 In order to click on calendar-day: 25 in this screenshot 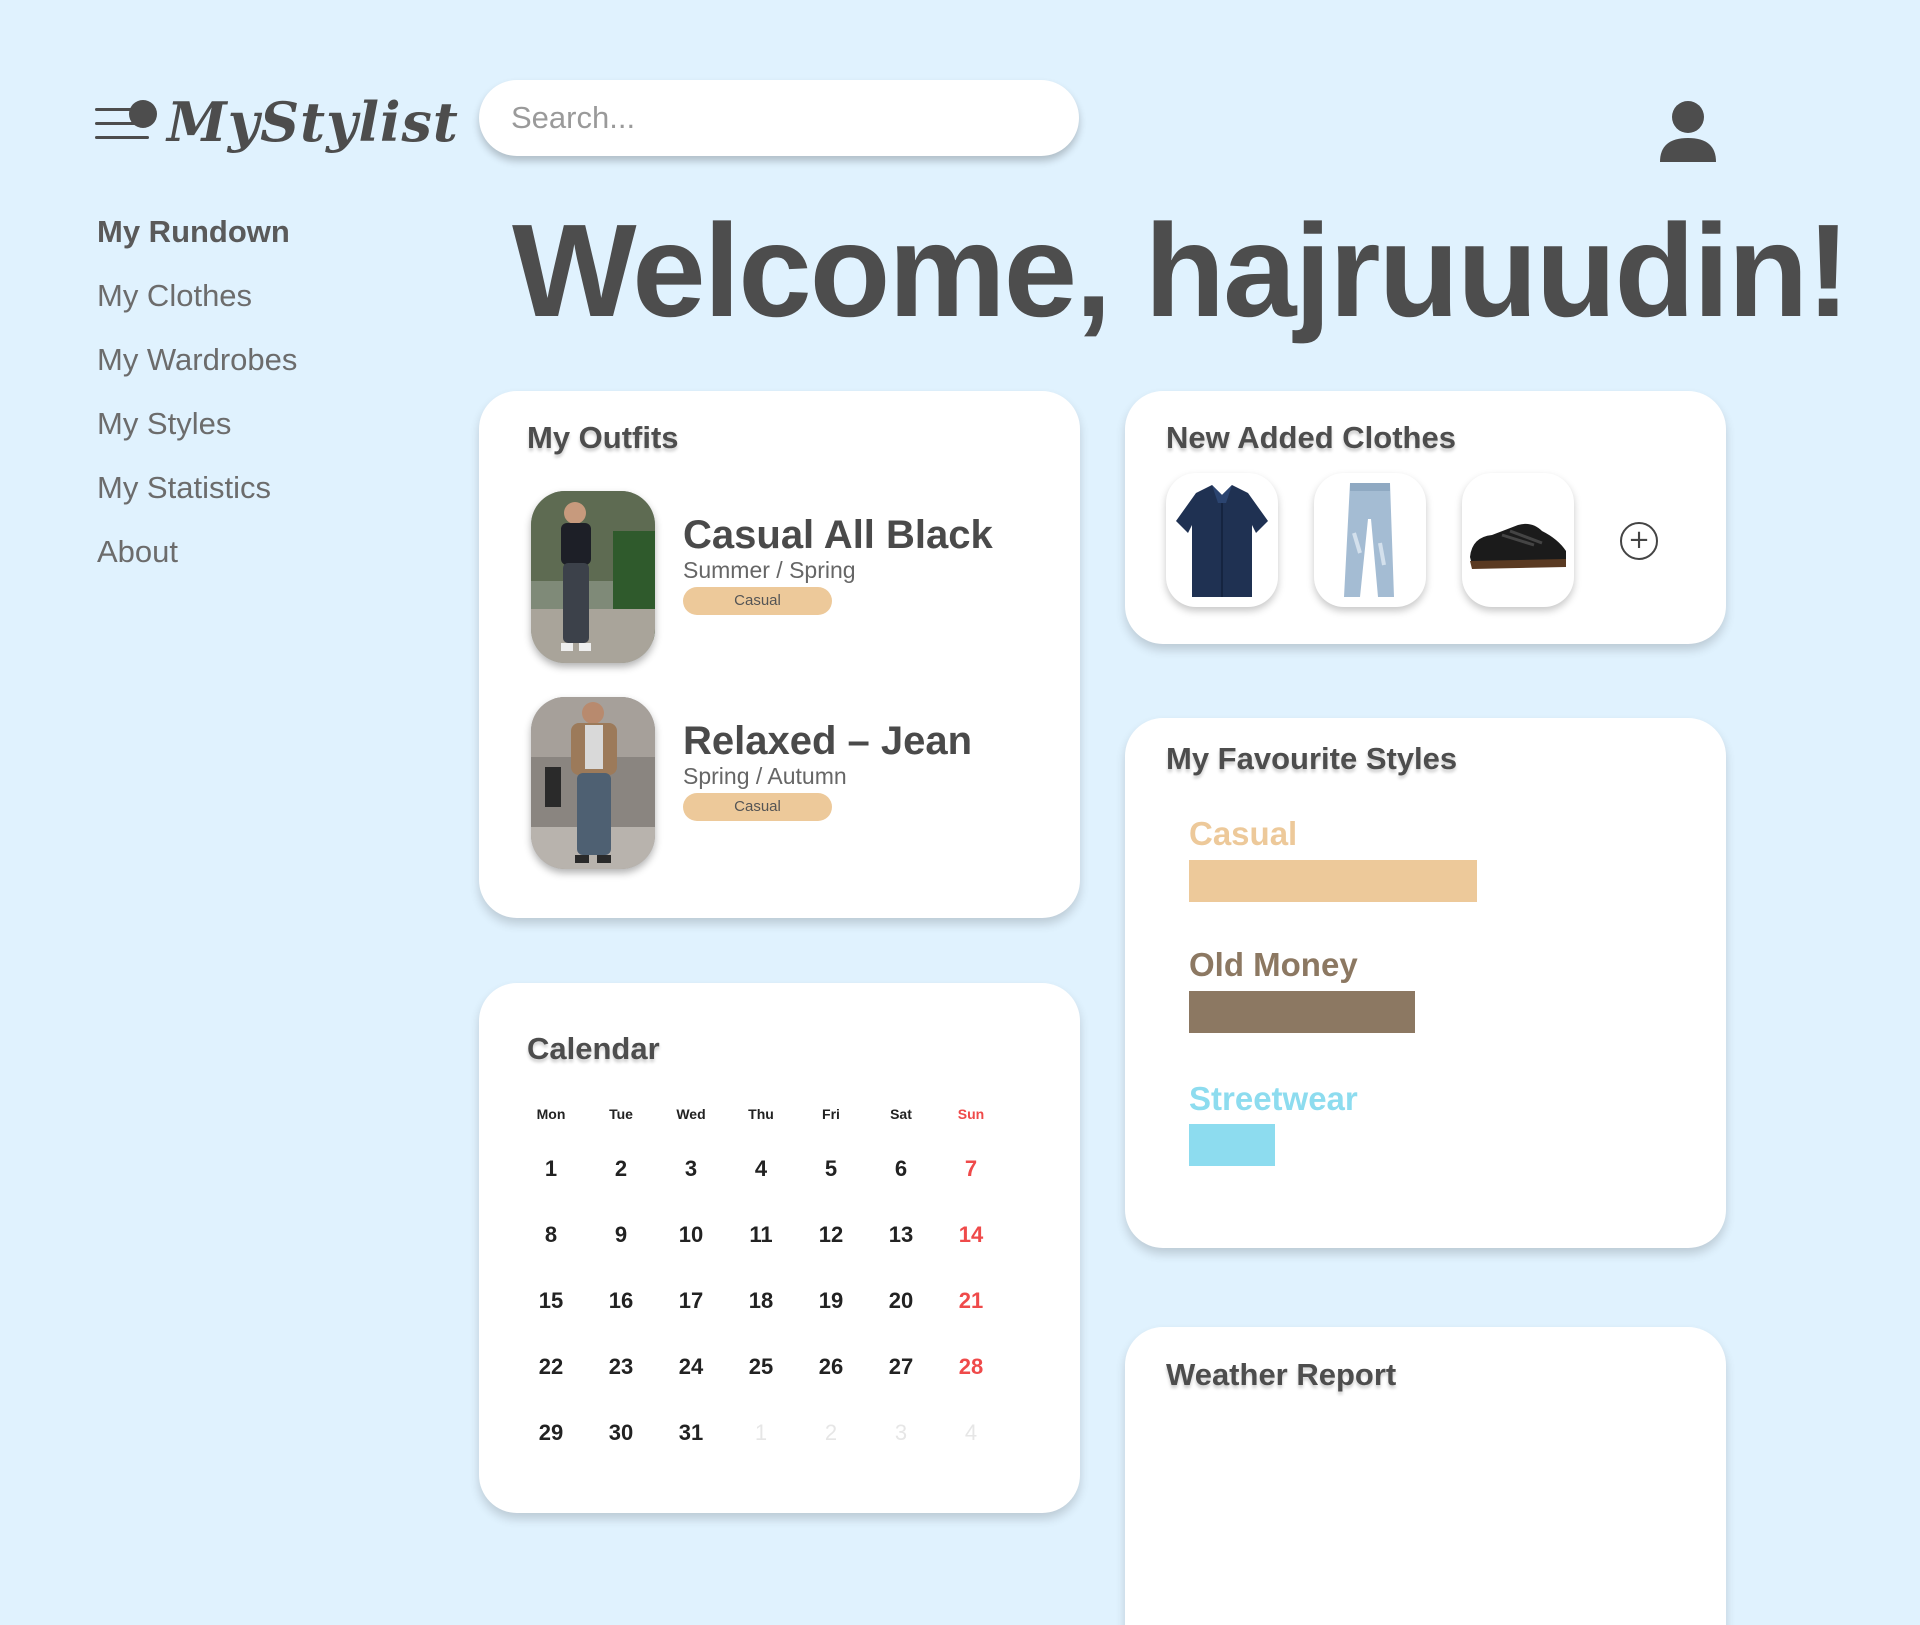, I will do `click(761, 1367)`.